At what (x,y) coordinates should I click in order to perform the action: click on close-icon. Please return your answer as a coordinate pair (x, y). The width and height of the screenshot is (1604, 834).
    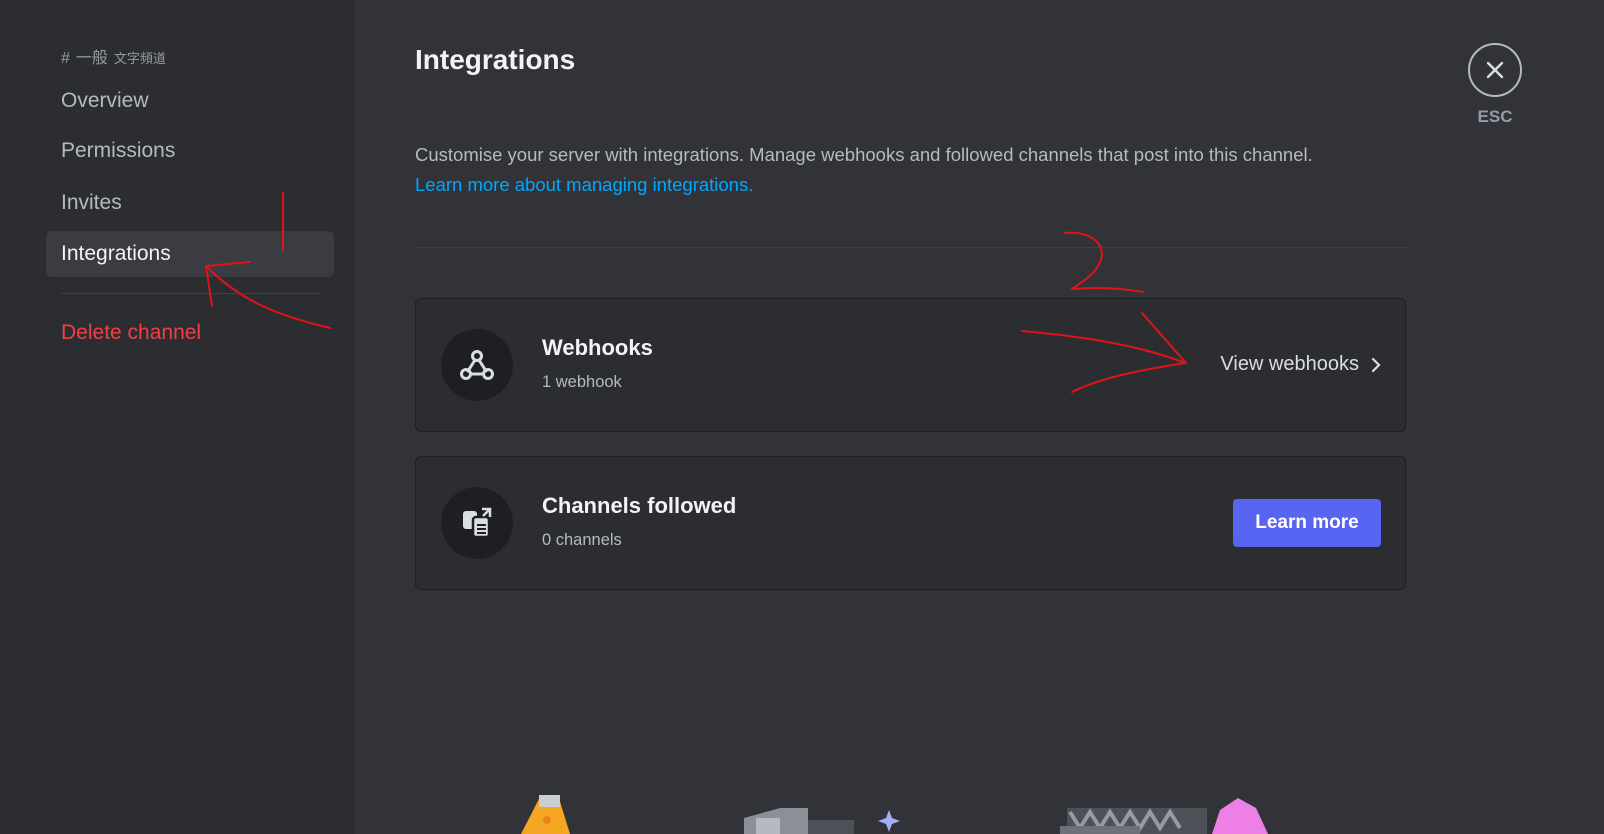
    Looking at the image, I should click on (1495, 70).